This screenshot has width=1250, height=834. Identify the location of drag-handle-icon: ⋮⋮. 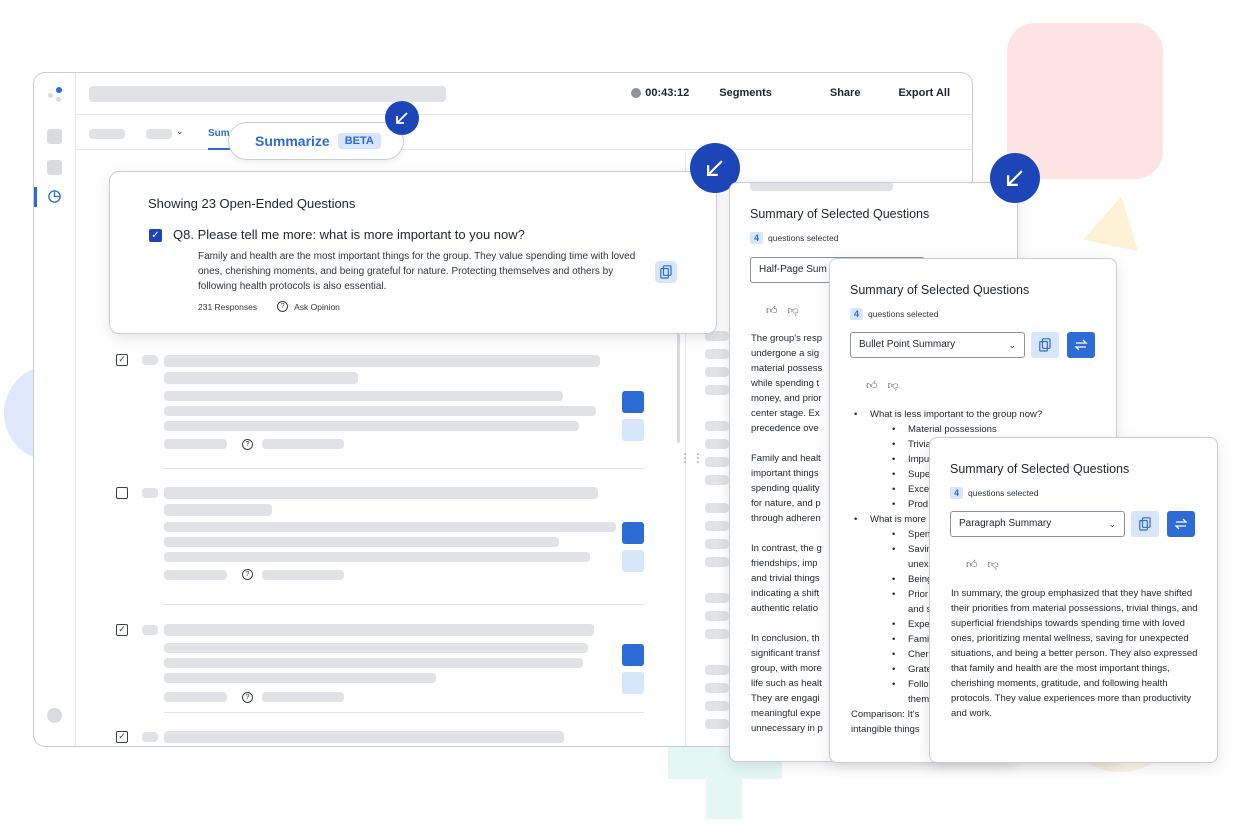
(692, 458).